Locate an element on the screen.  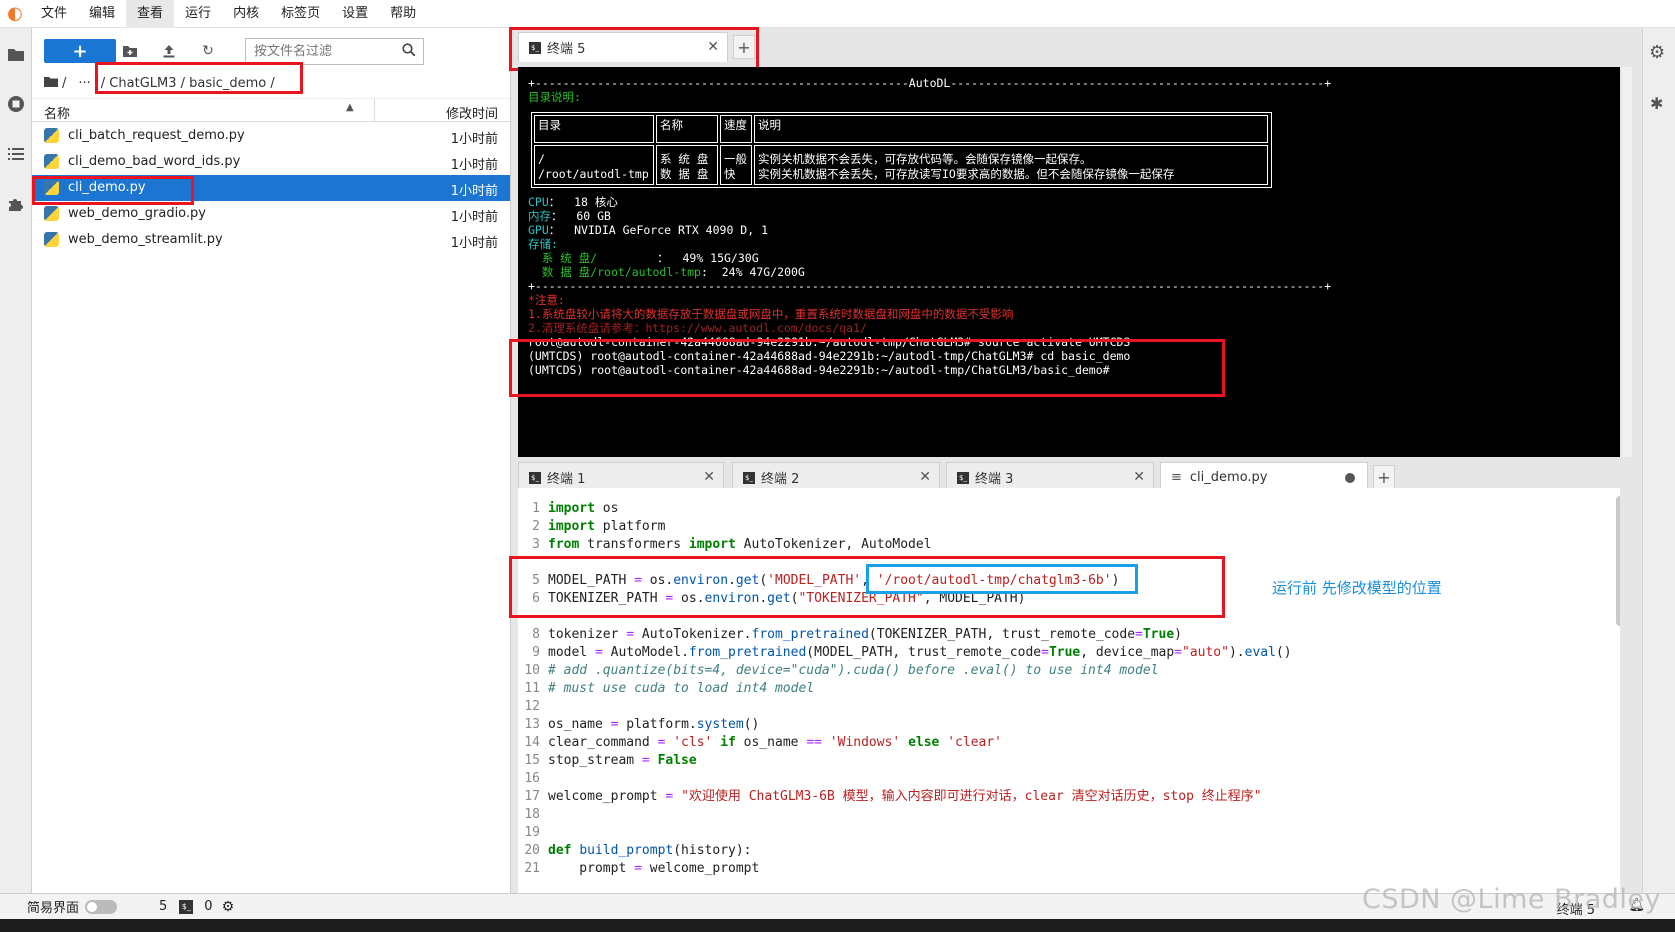
file-row: web_demo_gradio.py 1小时前 is located at coordinates (271, 214).